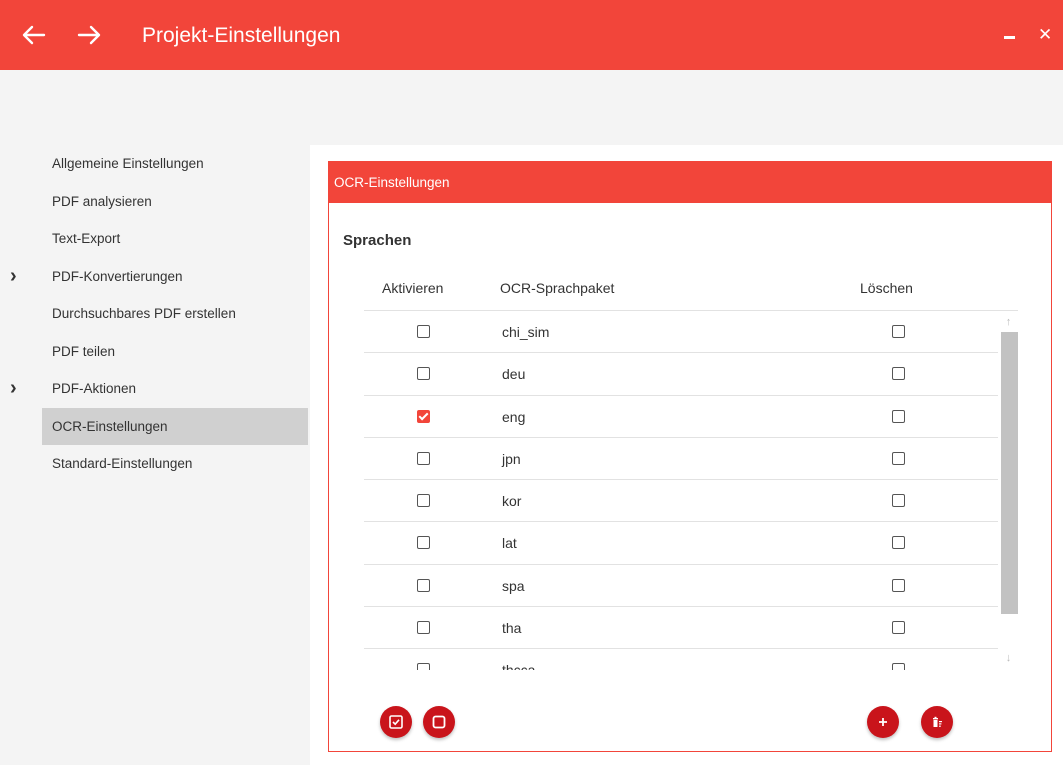  Describe the element at coordinates (94, 388) in the screenshot. I see `sidebar-item-label: PDF-Aktionen` at that location.